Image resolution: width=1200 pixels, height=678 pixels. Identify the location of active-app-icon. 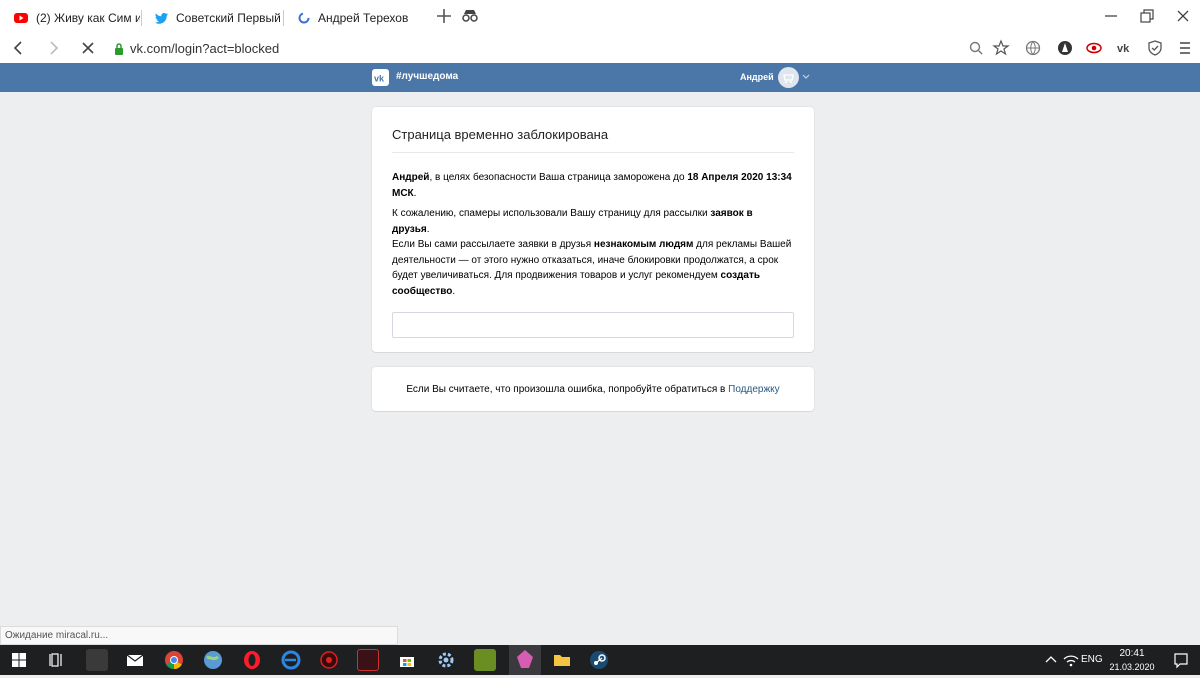
(525, 660).